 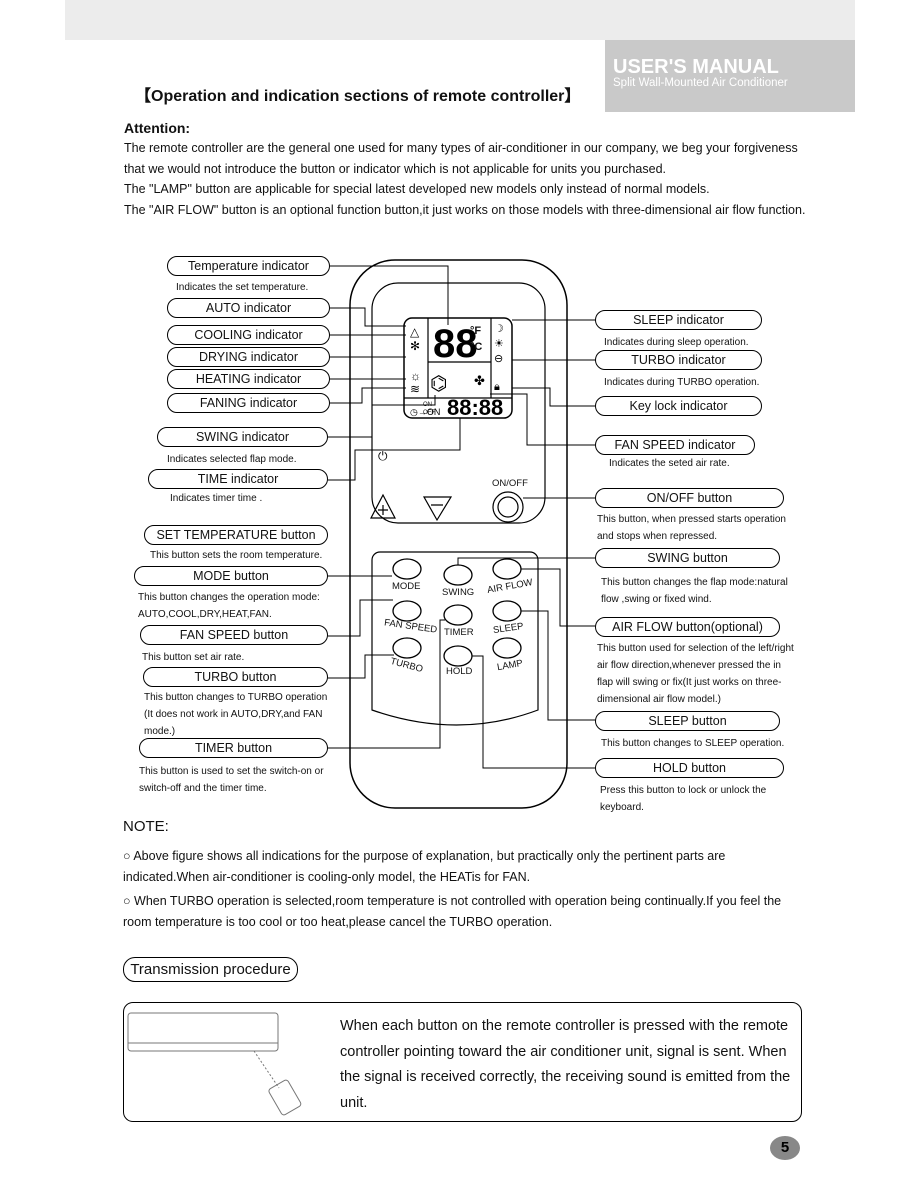 What do you see at coordinates (687, 721) in the screenshot?
I see `label-sleep-button: SLEEP button` at bounding box center [687, 721].